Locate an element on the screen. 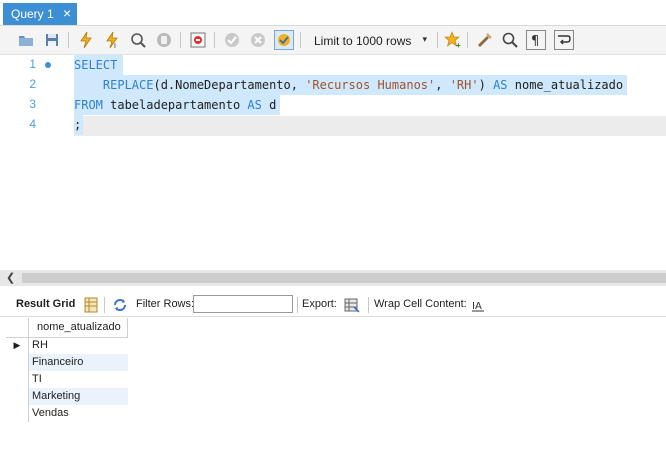  code-line-4: ; is located at coordinates (79, 125).